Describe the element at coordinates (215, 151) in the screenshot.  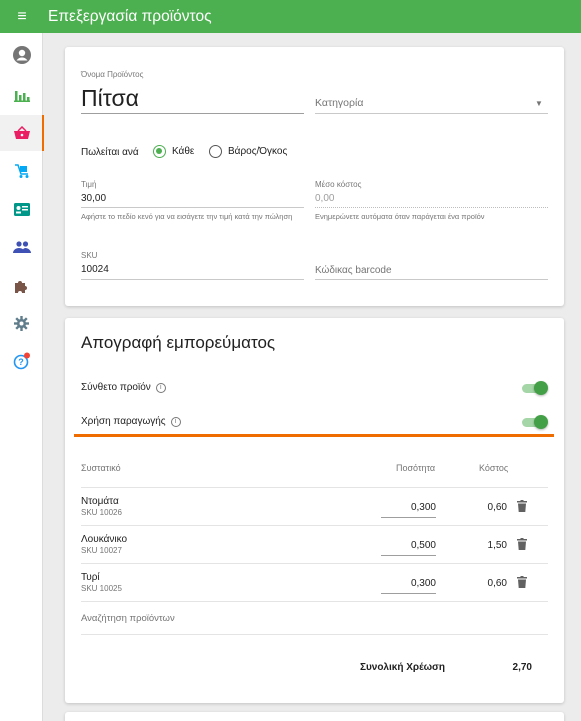
I see `radio-unchecked-icon` at that location.